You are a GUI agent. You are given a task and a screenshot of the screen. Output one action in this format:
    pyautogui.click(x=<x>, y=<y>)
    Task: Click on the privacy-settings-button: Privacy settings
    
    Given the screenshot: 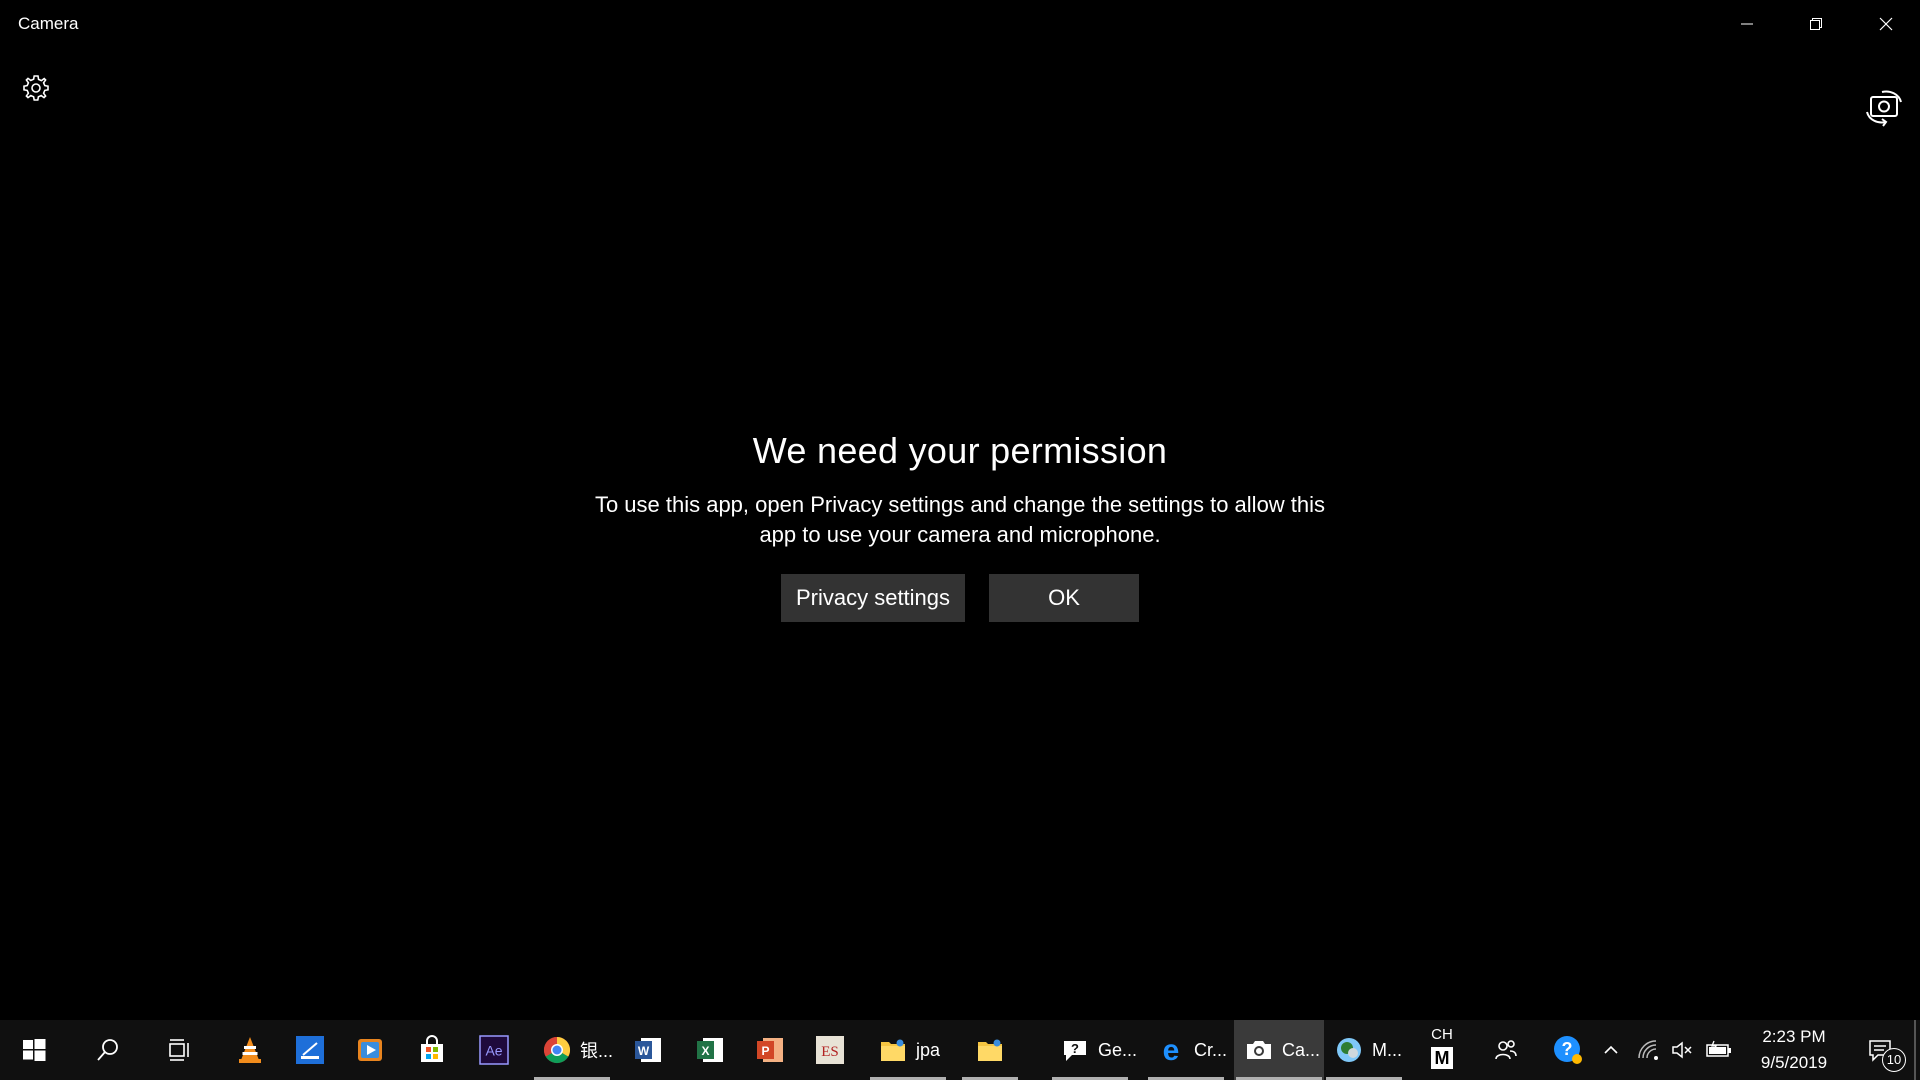 What is the action you would take?
    pyautogui.click(x=873, y=598)
    